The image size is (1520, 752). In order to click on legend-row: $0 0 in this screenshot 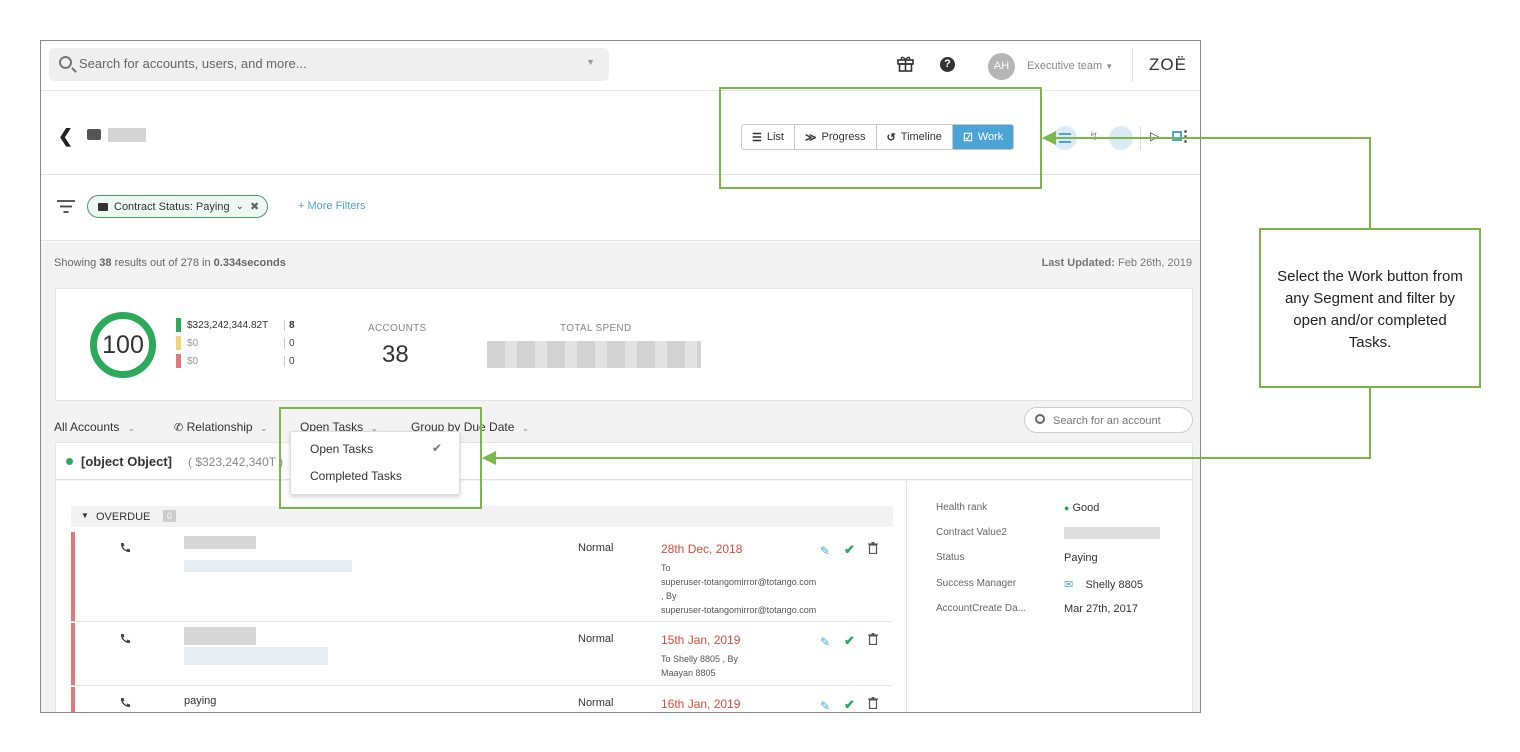, I will do `click(241, 344)`.